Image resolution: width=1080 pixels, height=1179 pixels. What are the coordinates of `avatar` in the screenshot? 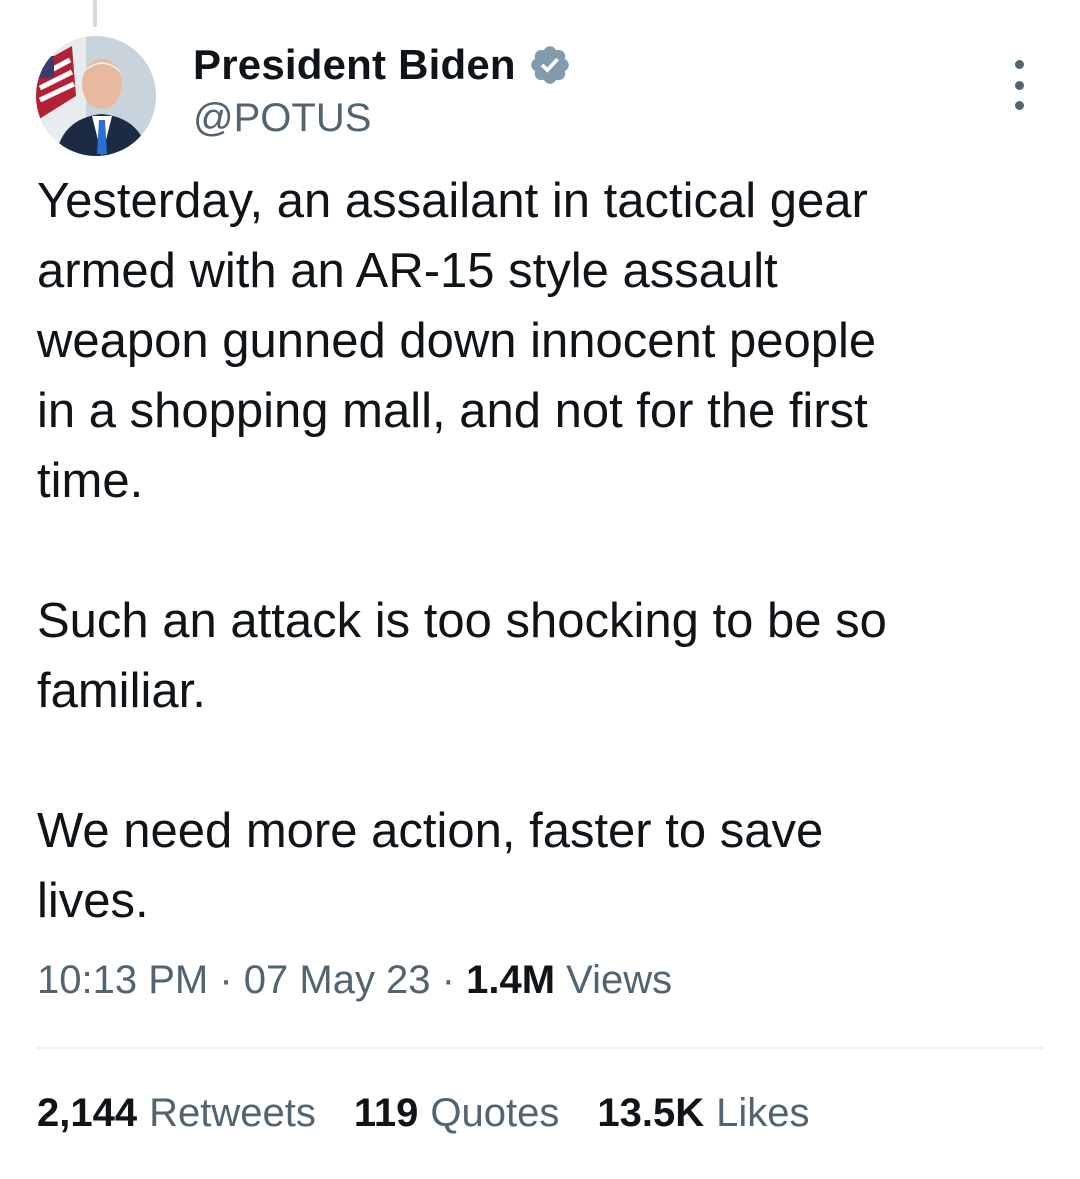 It's located at (96, 96).